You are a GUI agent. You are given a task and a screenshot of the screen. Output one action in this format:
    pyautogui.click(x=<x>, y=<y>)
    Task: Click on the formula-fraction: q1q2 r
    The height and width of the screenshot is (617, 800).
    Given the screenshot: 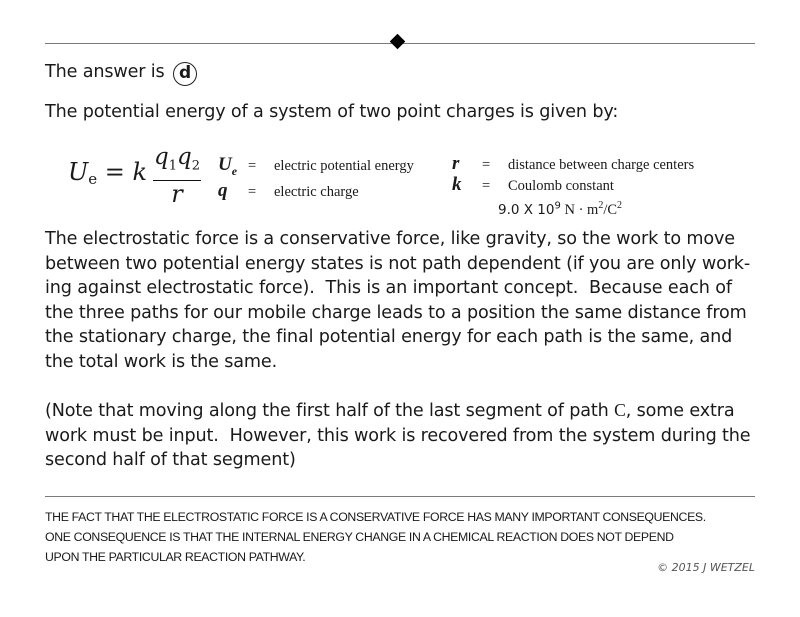 What is the action you would take?
    pyautogui.click(x=177, y=175)
    